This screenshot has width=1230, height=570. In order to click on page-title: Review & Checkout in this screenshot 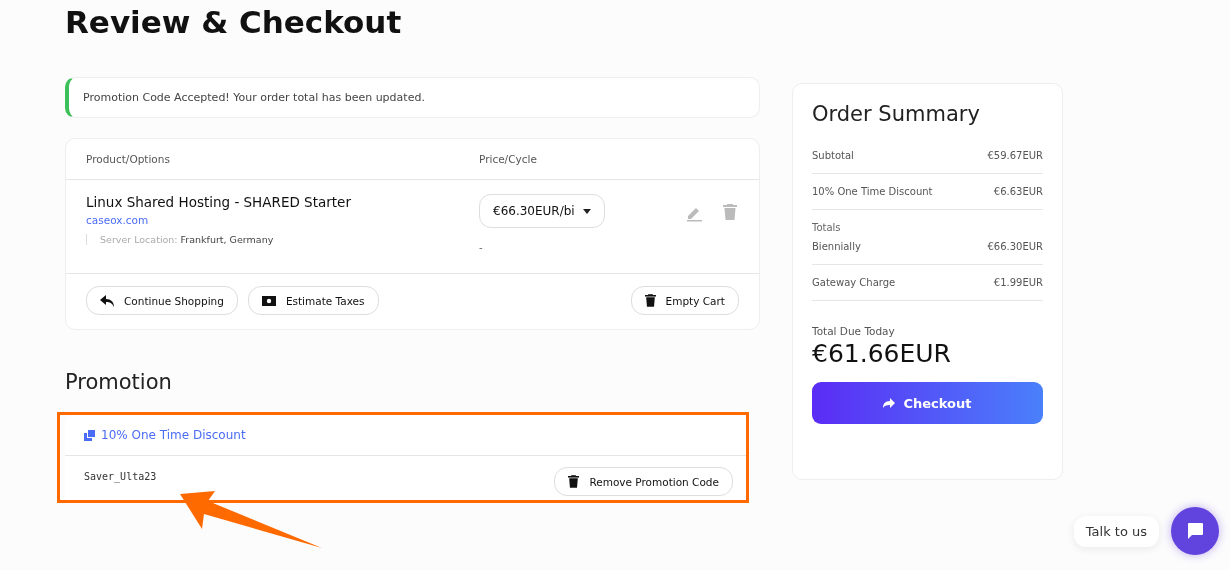, I will do `click(234, 22)`.